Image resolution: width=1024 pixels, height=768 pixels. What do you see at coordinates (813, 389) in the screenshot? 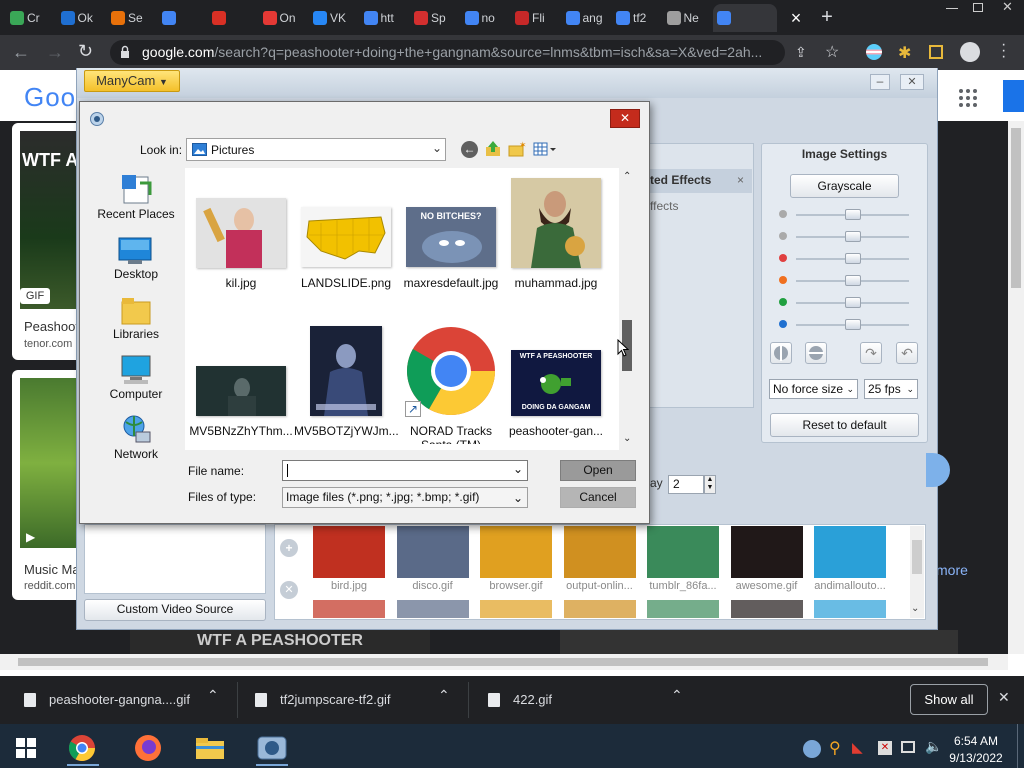
I see `force-size-select: No force size ⌄` at bounding box center [813, 389].